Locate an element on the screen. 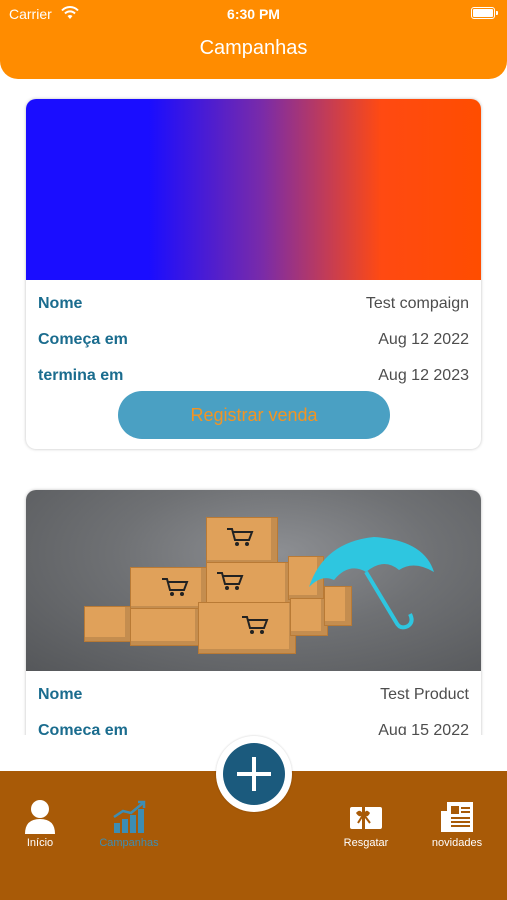 The width and height of the screenshot is (507, 900). add-button-circle is located at coordinates (254, 774).